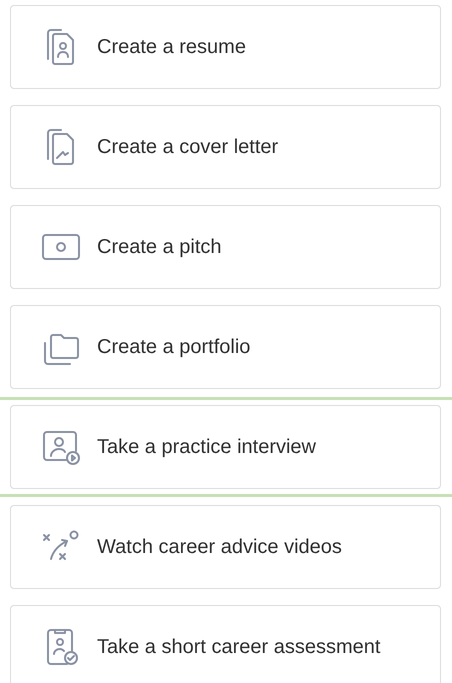 The height and width of the screenshot is (683, 452). What do you see at coordinates (225, 247) in the screenshot?
I see `option-card: Create a pitch` at bounding box center [225, 247].